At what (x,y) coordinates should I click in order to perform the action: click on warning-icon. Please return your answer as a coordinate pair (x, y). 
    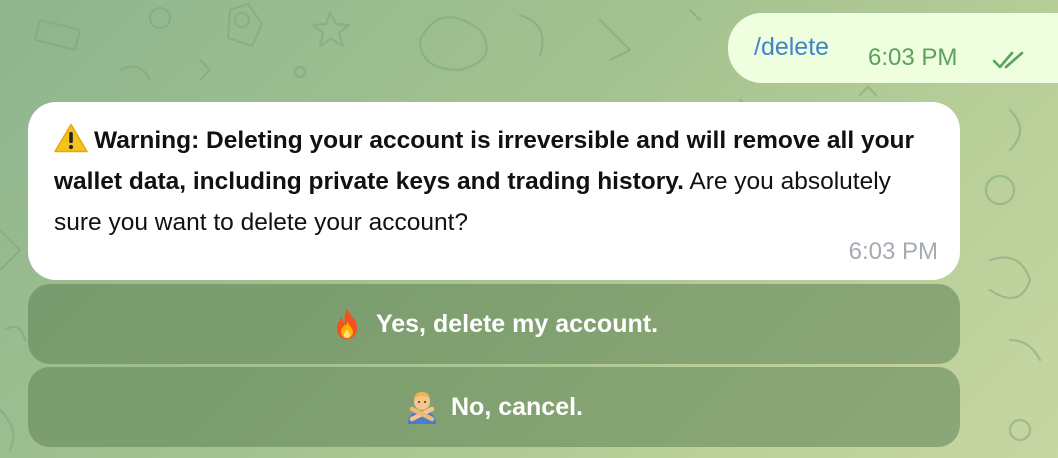
    Looking at the image, I should click on (71, 138).